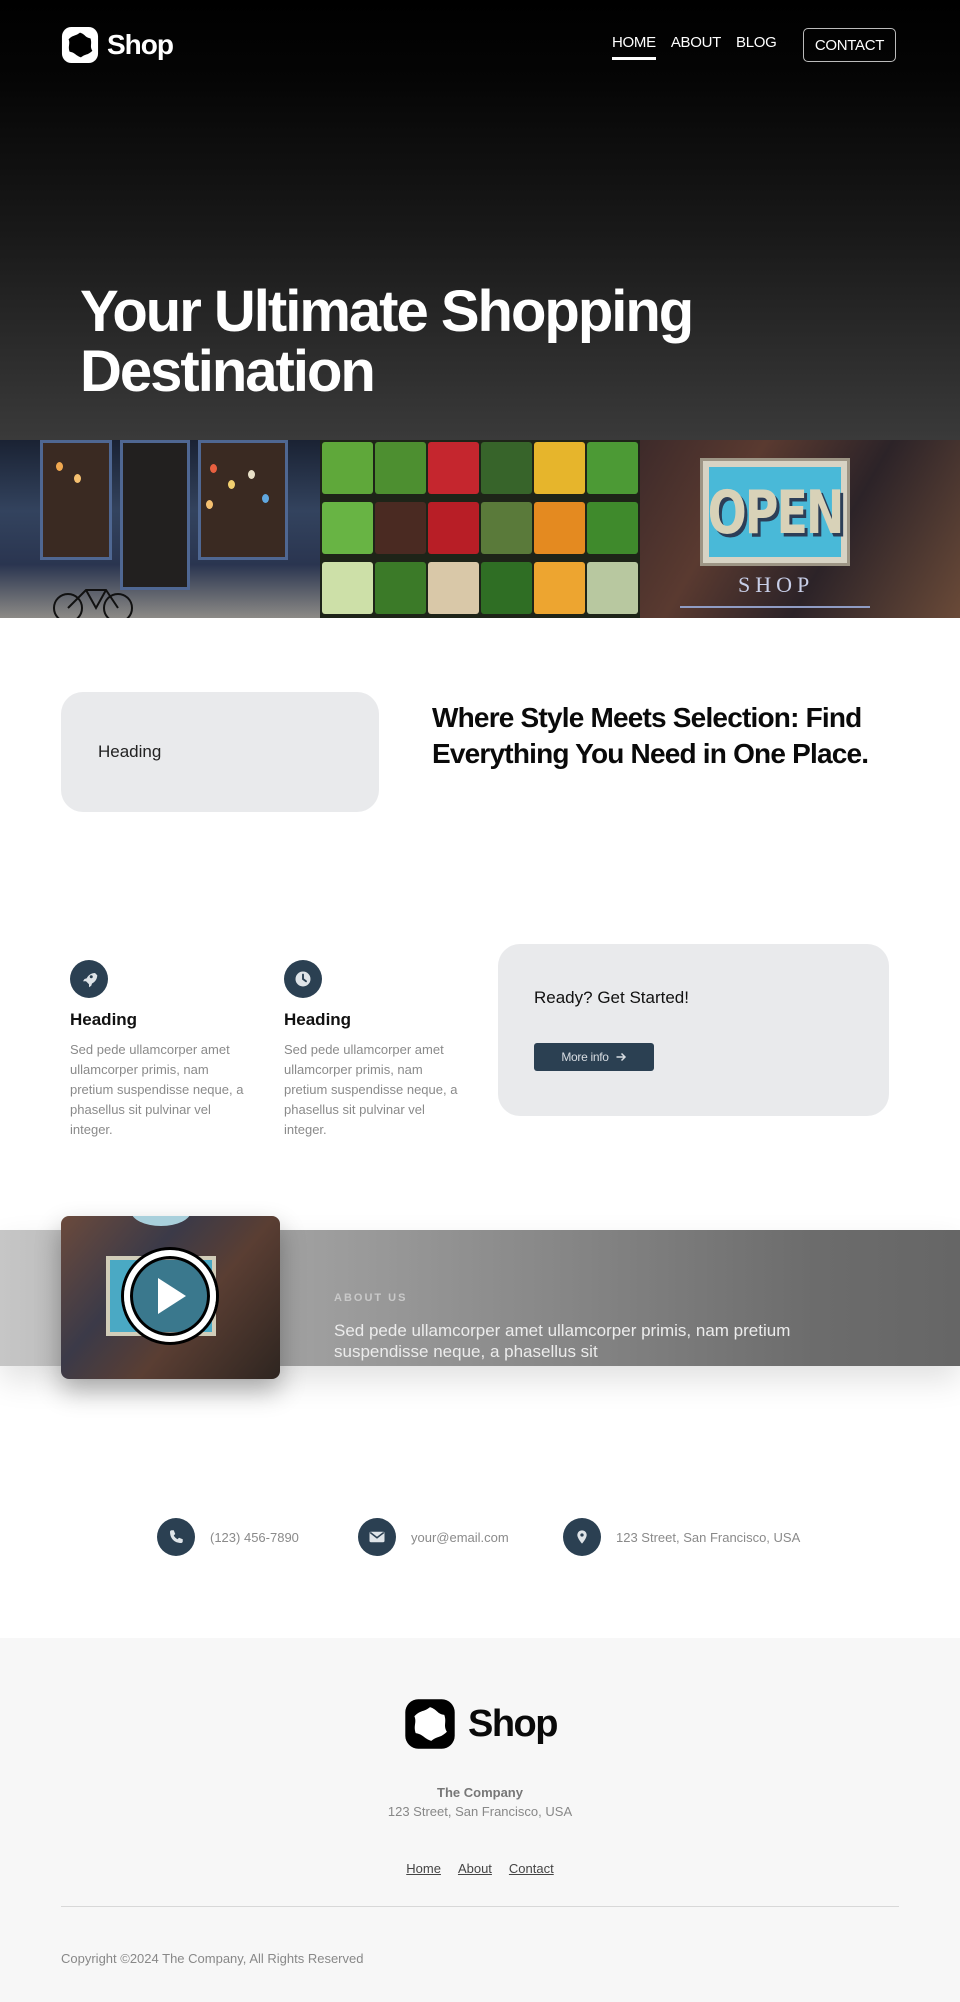 The image size is (960, 2002). I want to click on nav-links: HOME ABOUT BLOG, so click(694, 47).